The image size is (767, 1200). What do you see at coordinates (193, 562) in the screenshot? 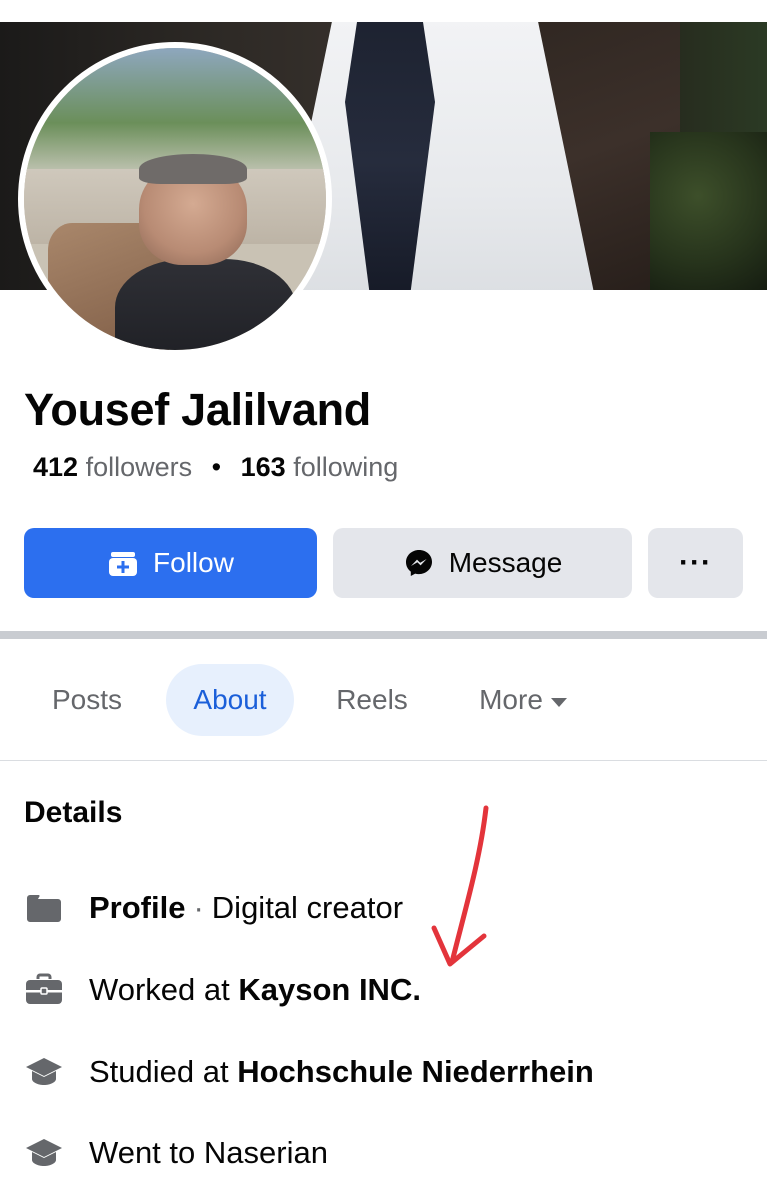
I see `follow-label: Follow` at bounding box center [193, 562].